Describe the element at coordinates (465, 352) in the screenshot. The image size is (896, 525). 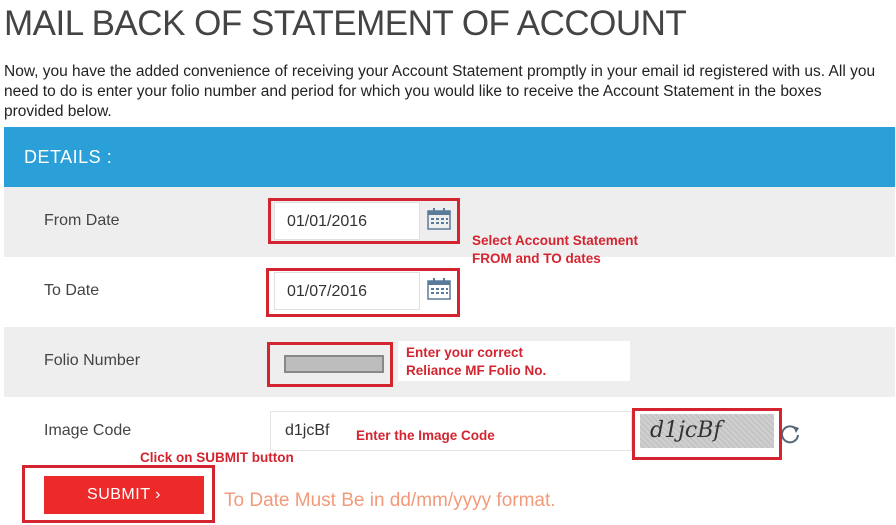
I see `folio-annotation-line1: Enter your correct` at that location.